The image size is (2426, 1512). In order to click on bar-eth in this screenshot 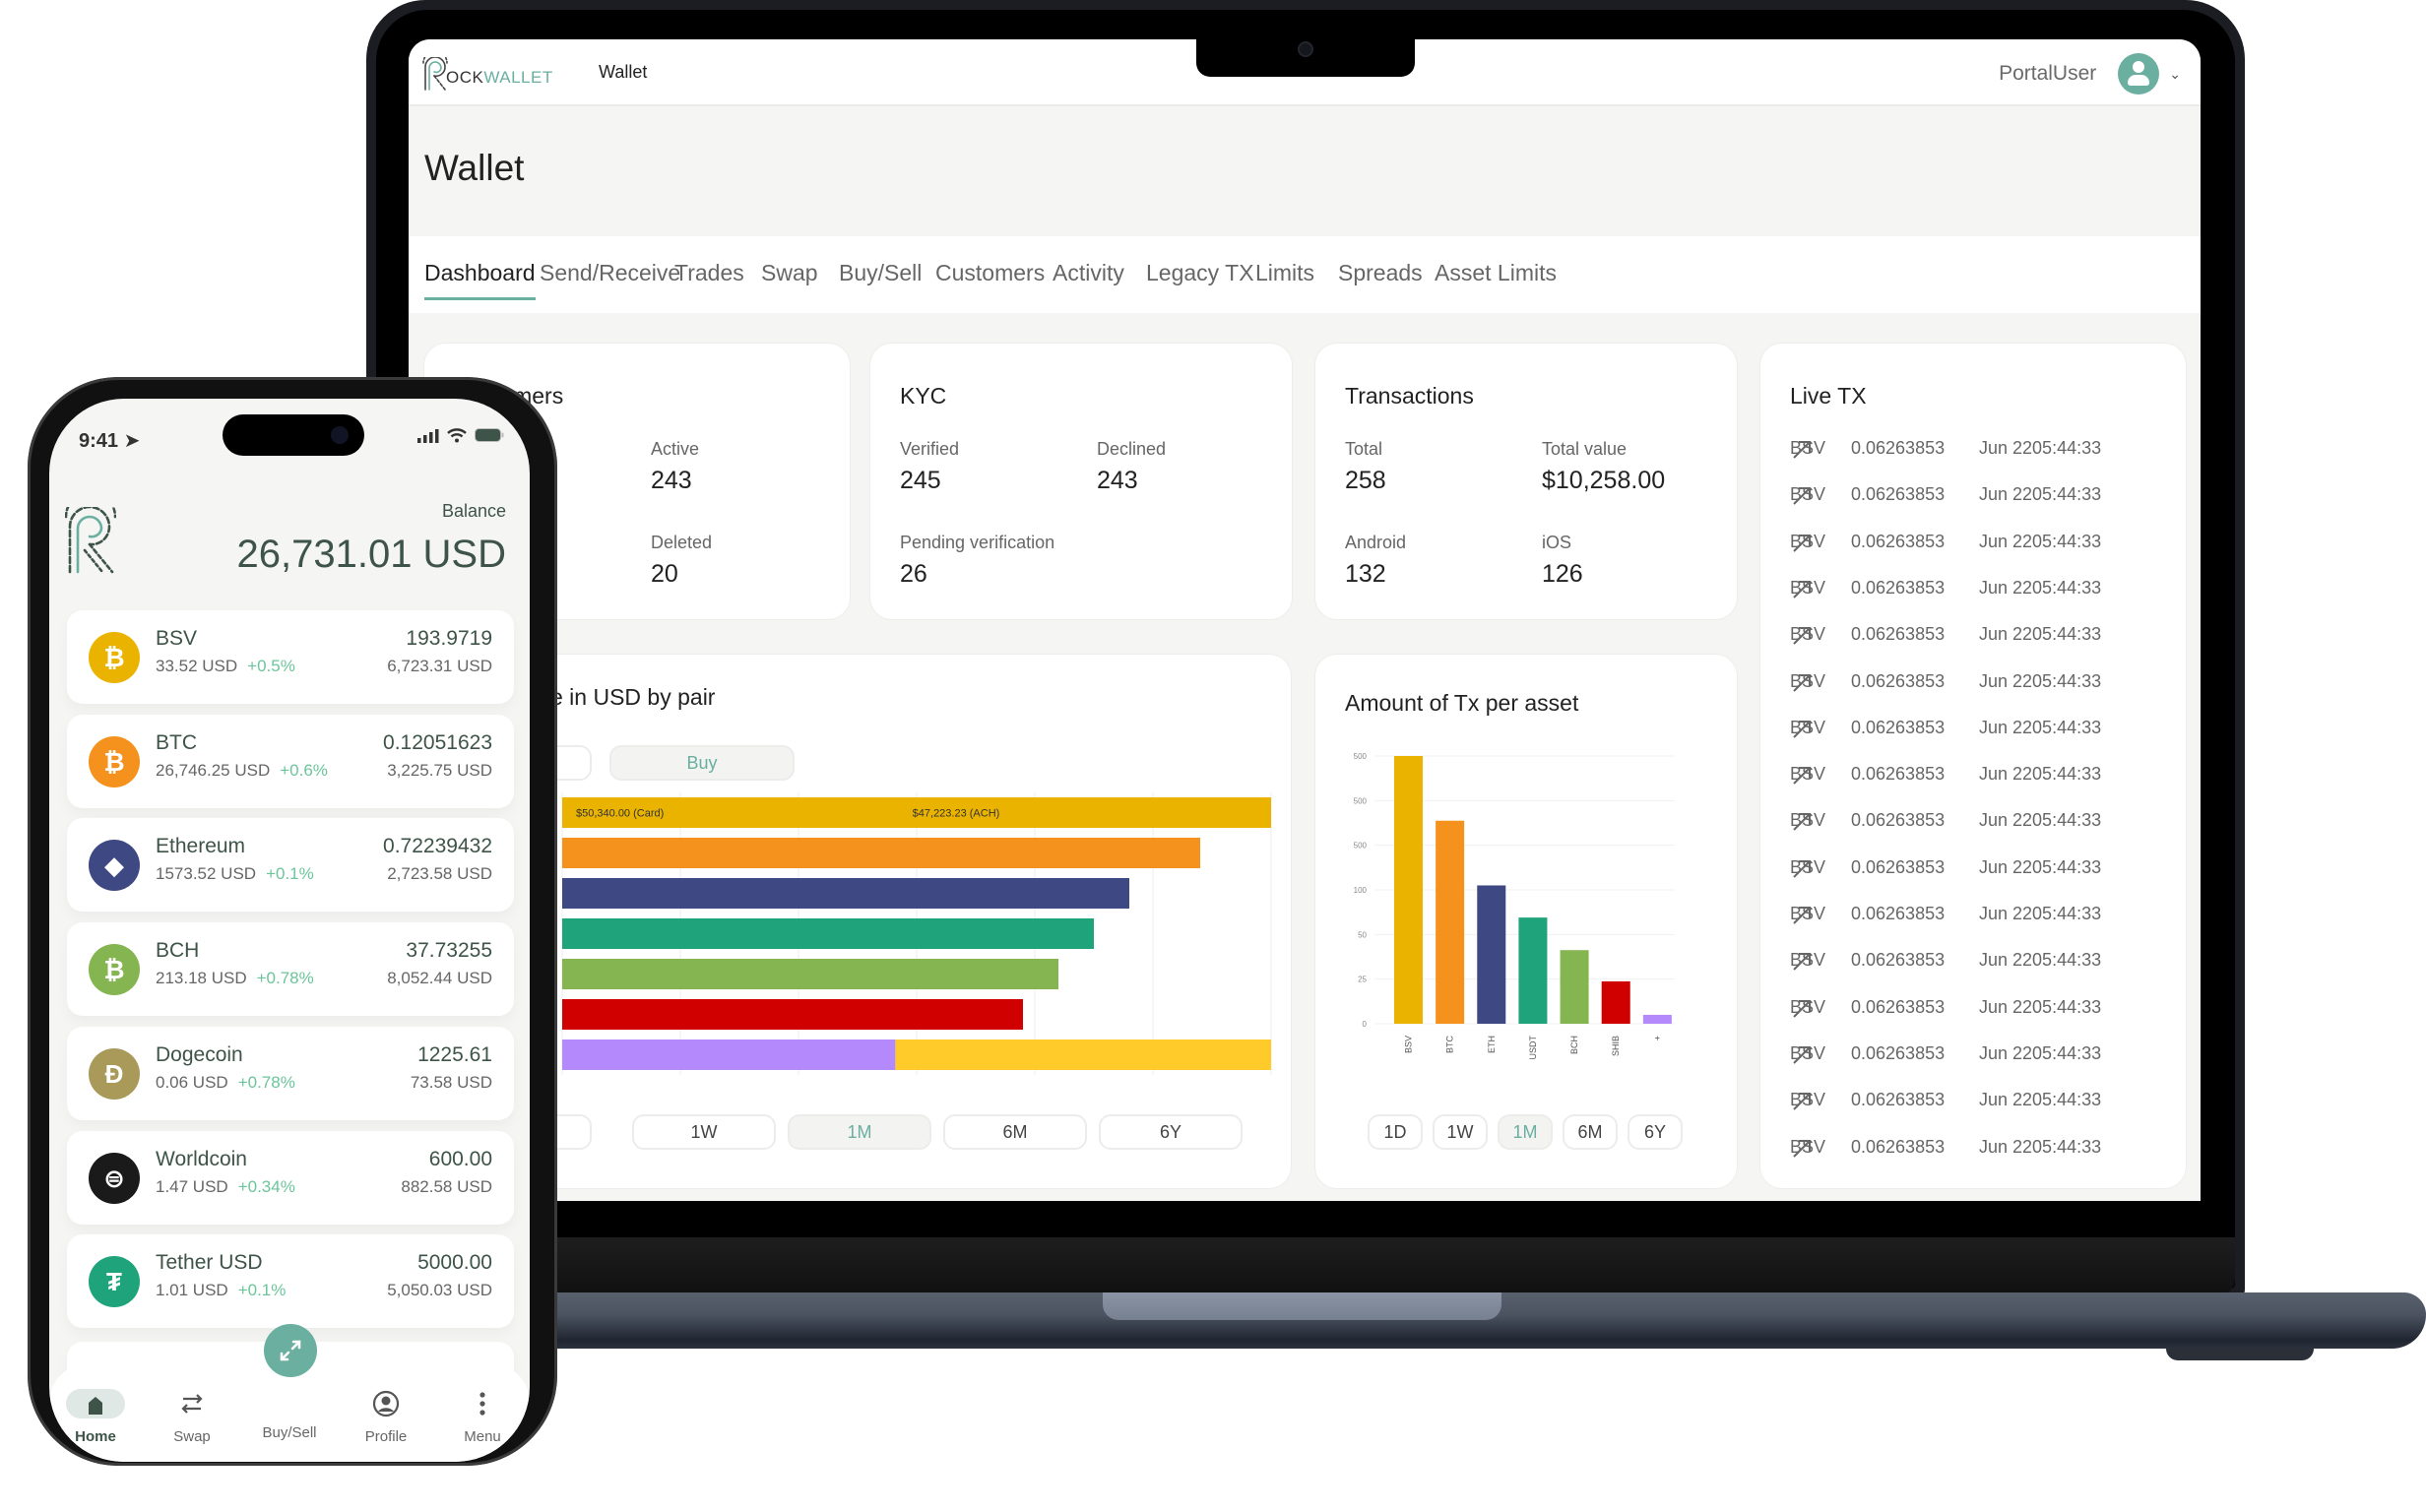, I will do `click(1491, 954)`.